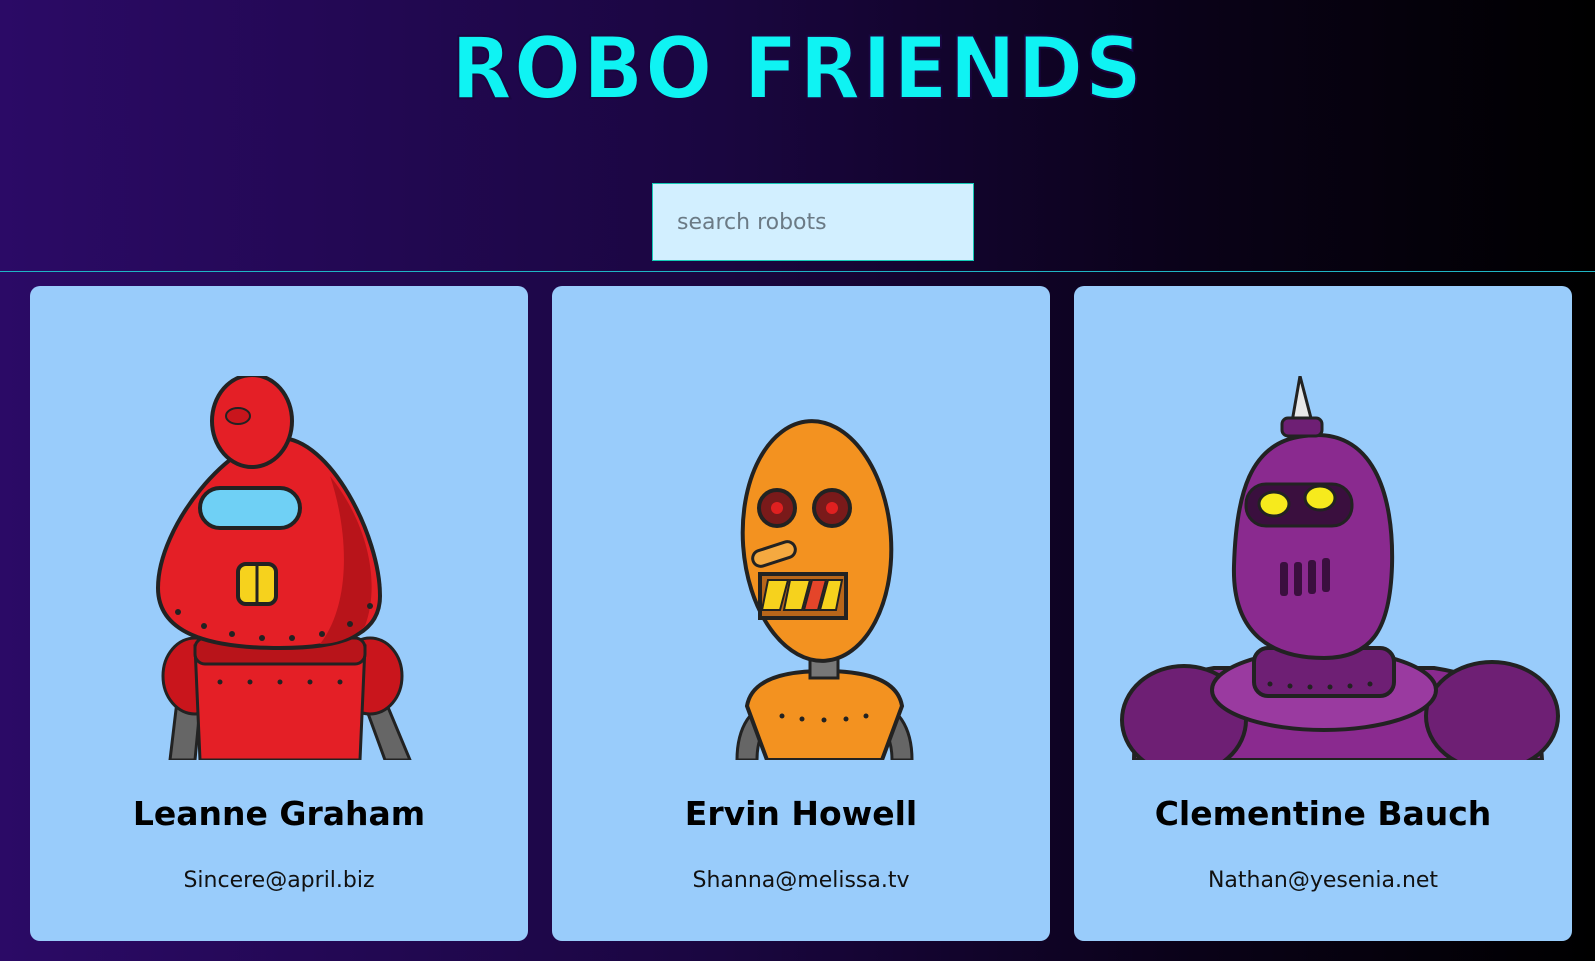 This screenshot has height=961, width=1595. Describe the element at coordinates (813, 222) in the screenshot. I see `search-input` at that location.